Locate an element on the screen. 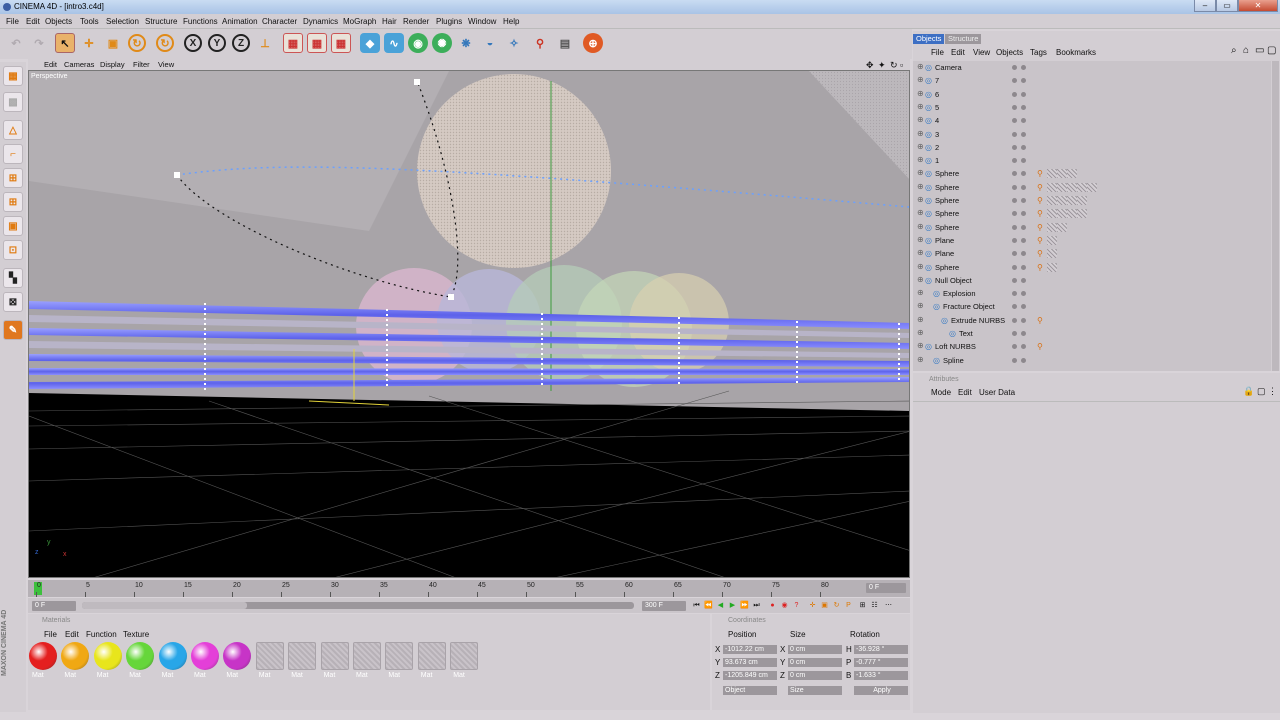 Image resolution: width=1280 pixels, height=720 pixels. timeline-ruler: 0 5 10 15 20 25 30 35 40 45 50 55 60 65 70 75 80 is located at coordinates (469, 588).